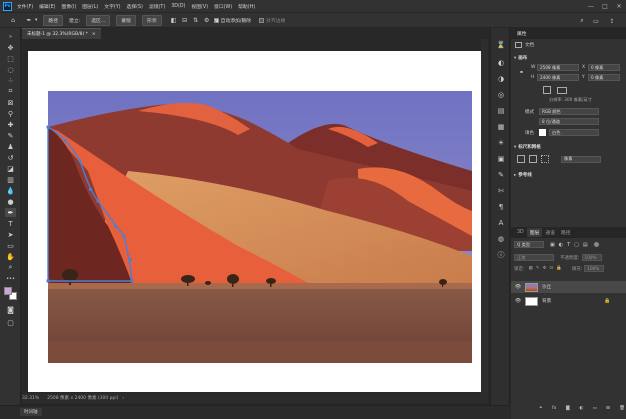  Describe the element at coordinates (10, 309) in the screenshot. I see `quick-mask-icon: ◙` at that location.